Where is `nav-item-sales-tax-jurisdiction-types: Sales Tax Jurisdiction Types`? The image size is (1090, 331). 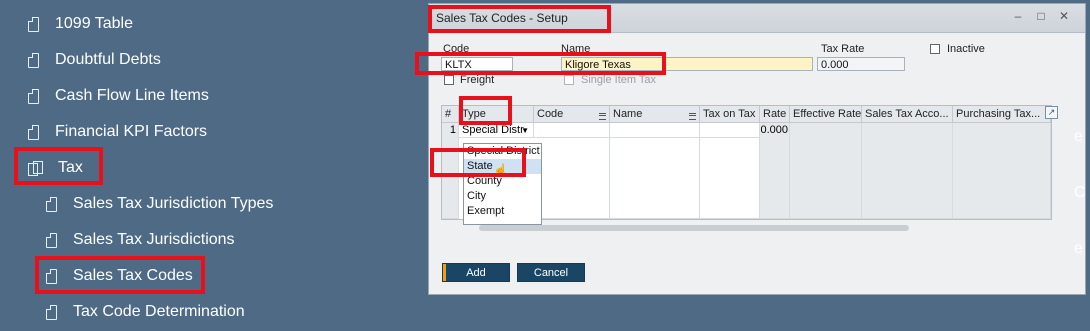 nav-item-sales-tax-jurisdiction-types: Sales Tax Jurisdiction Types is located at coordinates (159, 204).